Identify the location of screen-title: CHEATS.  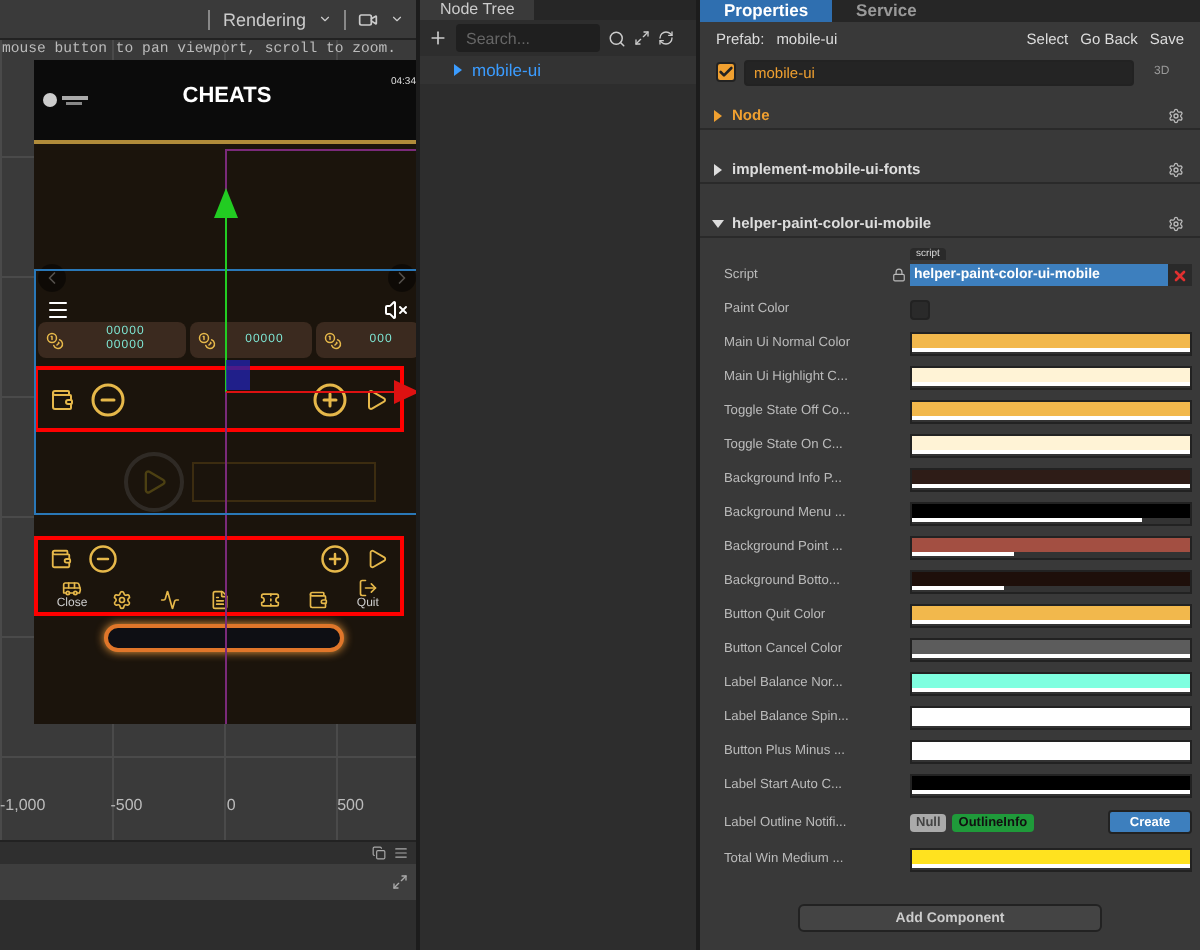
(227, 96).